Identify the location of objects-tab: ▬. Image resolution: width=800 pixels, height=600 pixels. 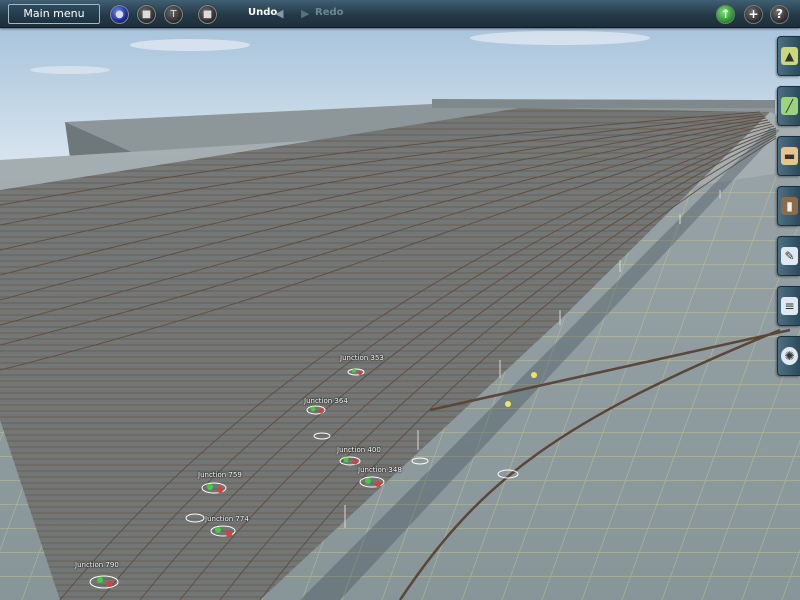
(788, 156).